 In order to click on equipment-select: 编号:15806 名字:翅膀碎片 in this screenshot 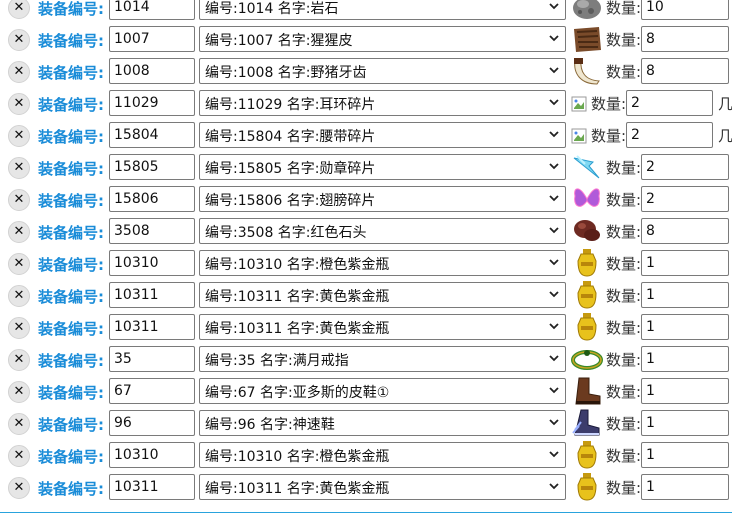, I will do `click(382, 199)`.